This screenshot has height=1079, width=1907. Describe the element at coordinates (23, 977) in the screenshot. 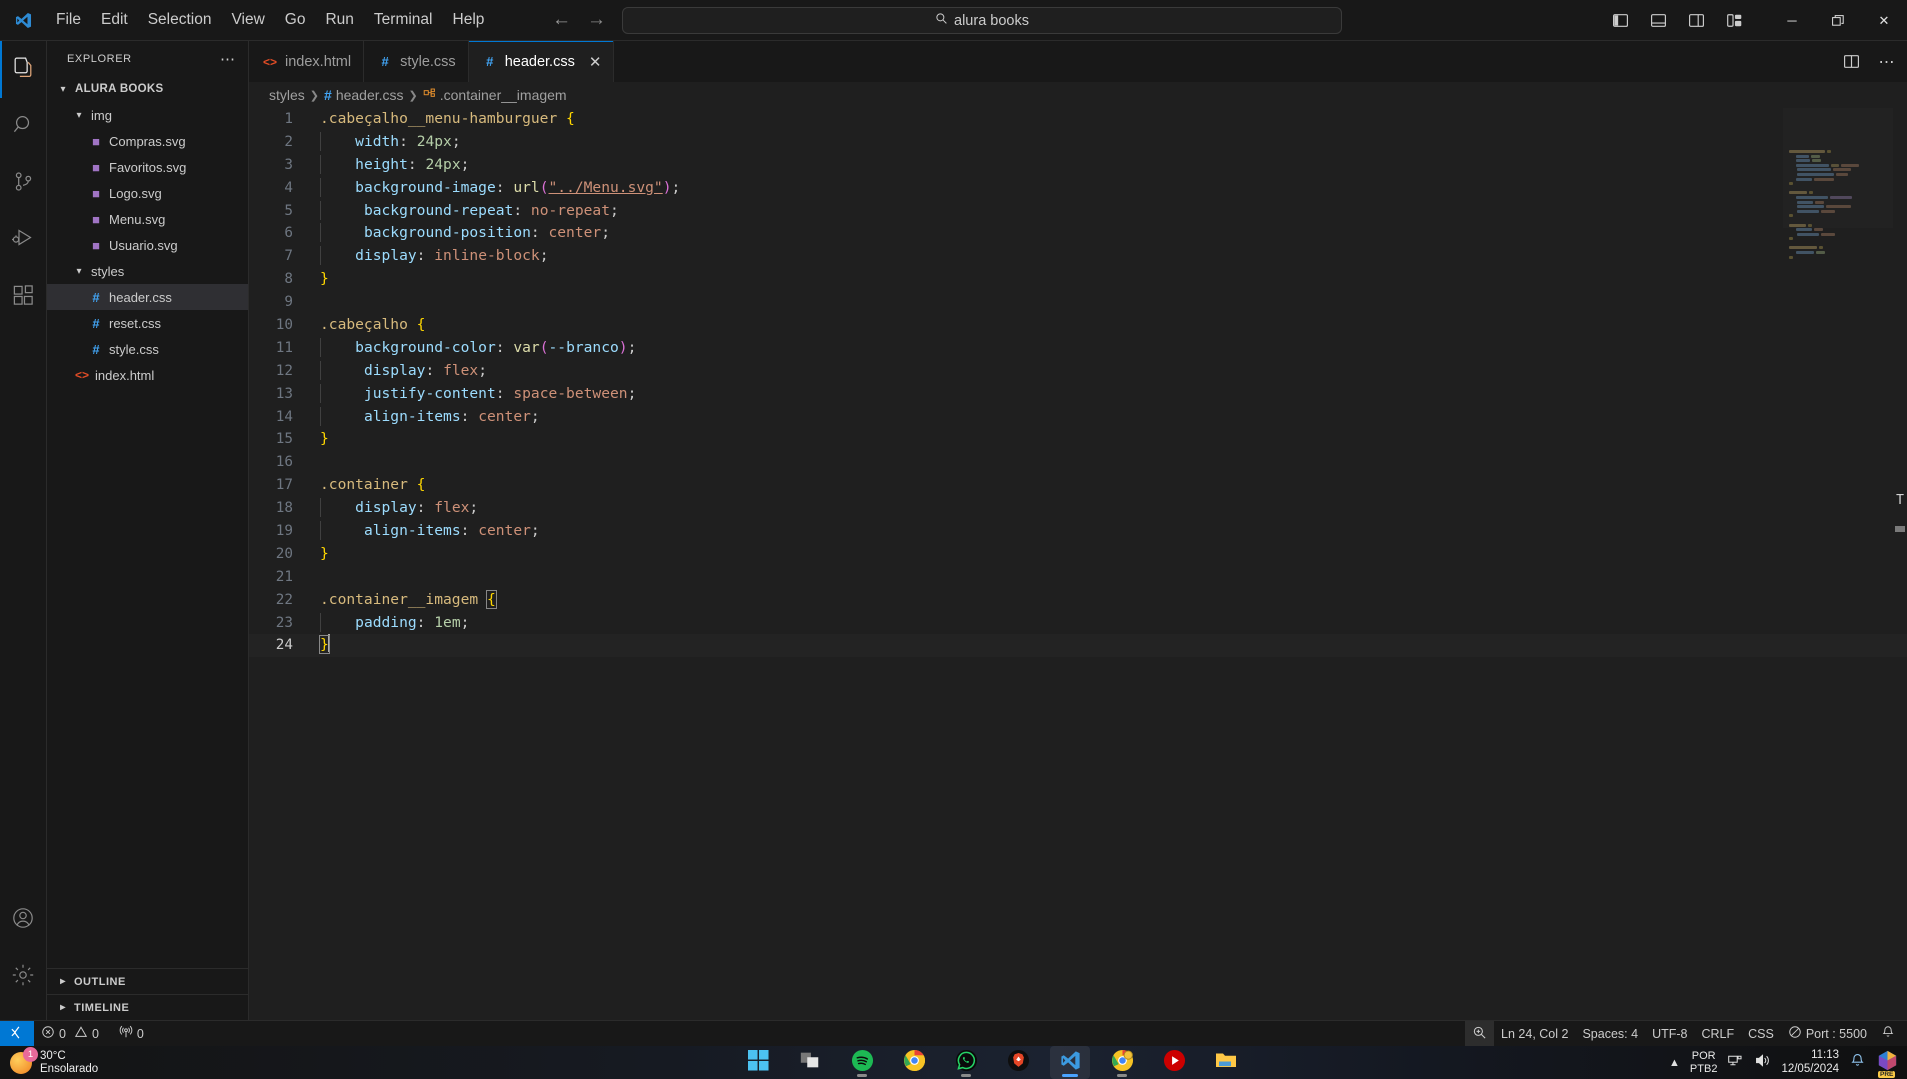

I see `activity-manage-settings` at that location.